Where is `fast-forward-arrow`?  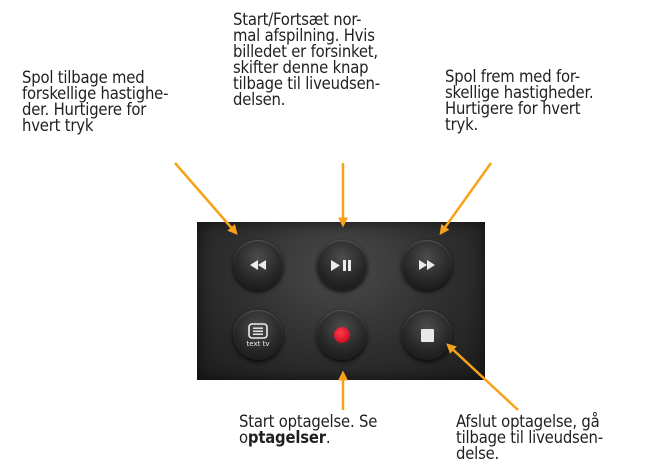
fast-forward-arrow is located at coordinates (466, 199).